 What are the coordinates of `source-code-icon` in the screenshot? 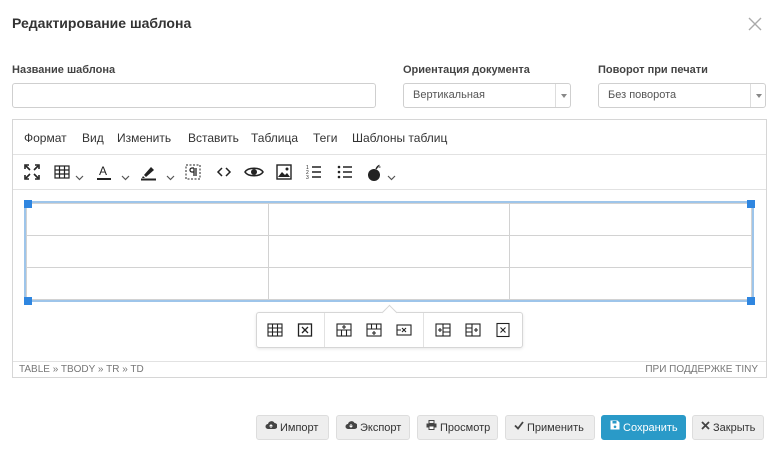 It's located at (224, 173).